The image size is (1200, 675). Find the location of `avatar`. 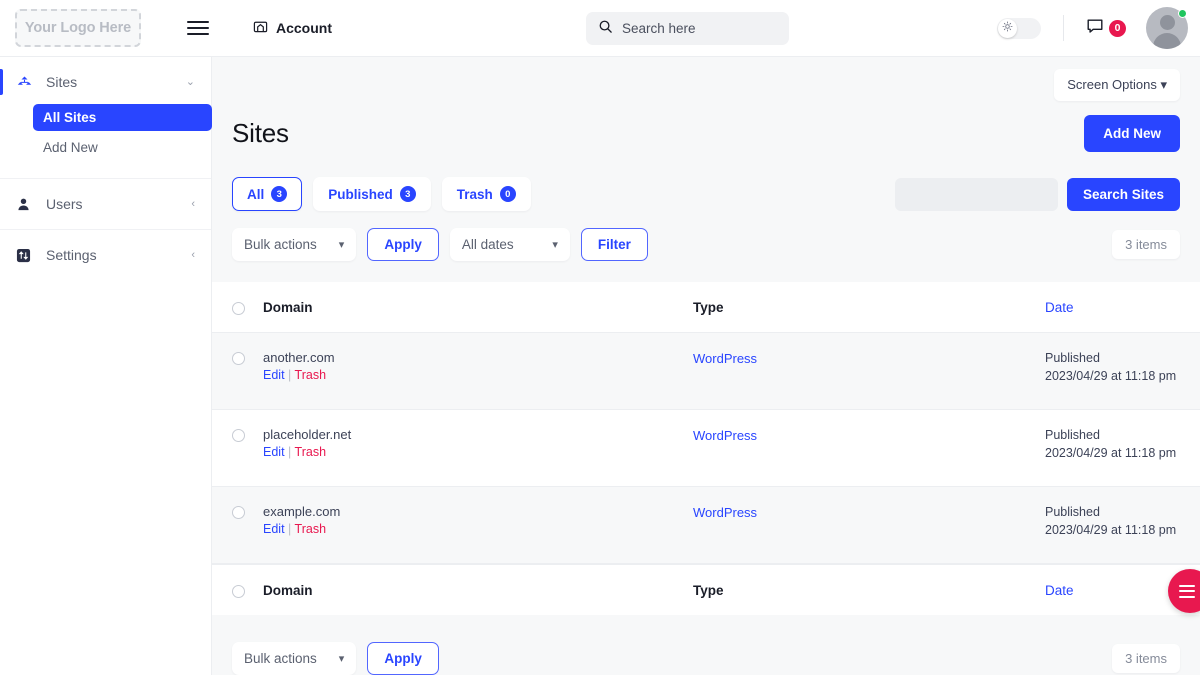

avatar is located at coordinates (1167, 28).